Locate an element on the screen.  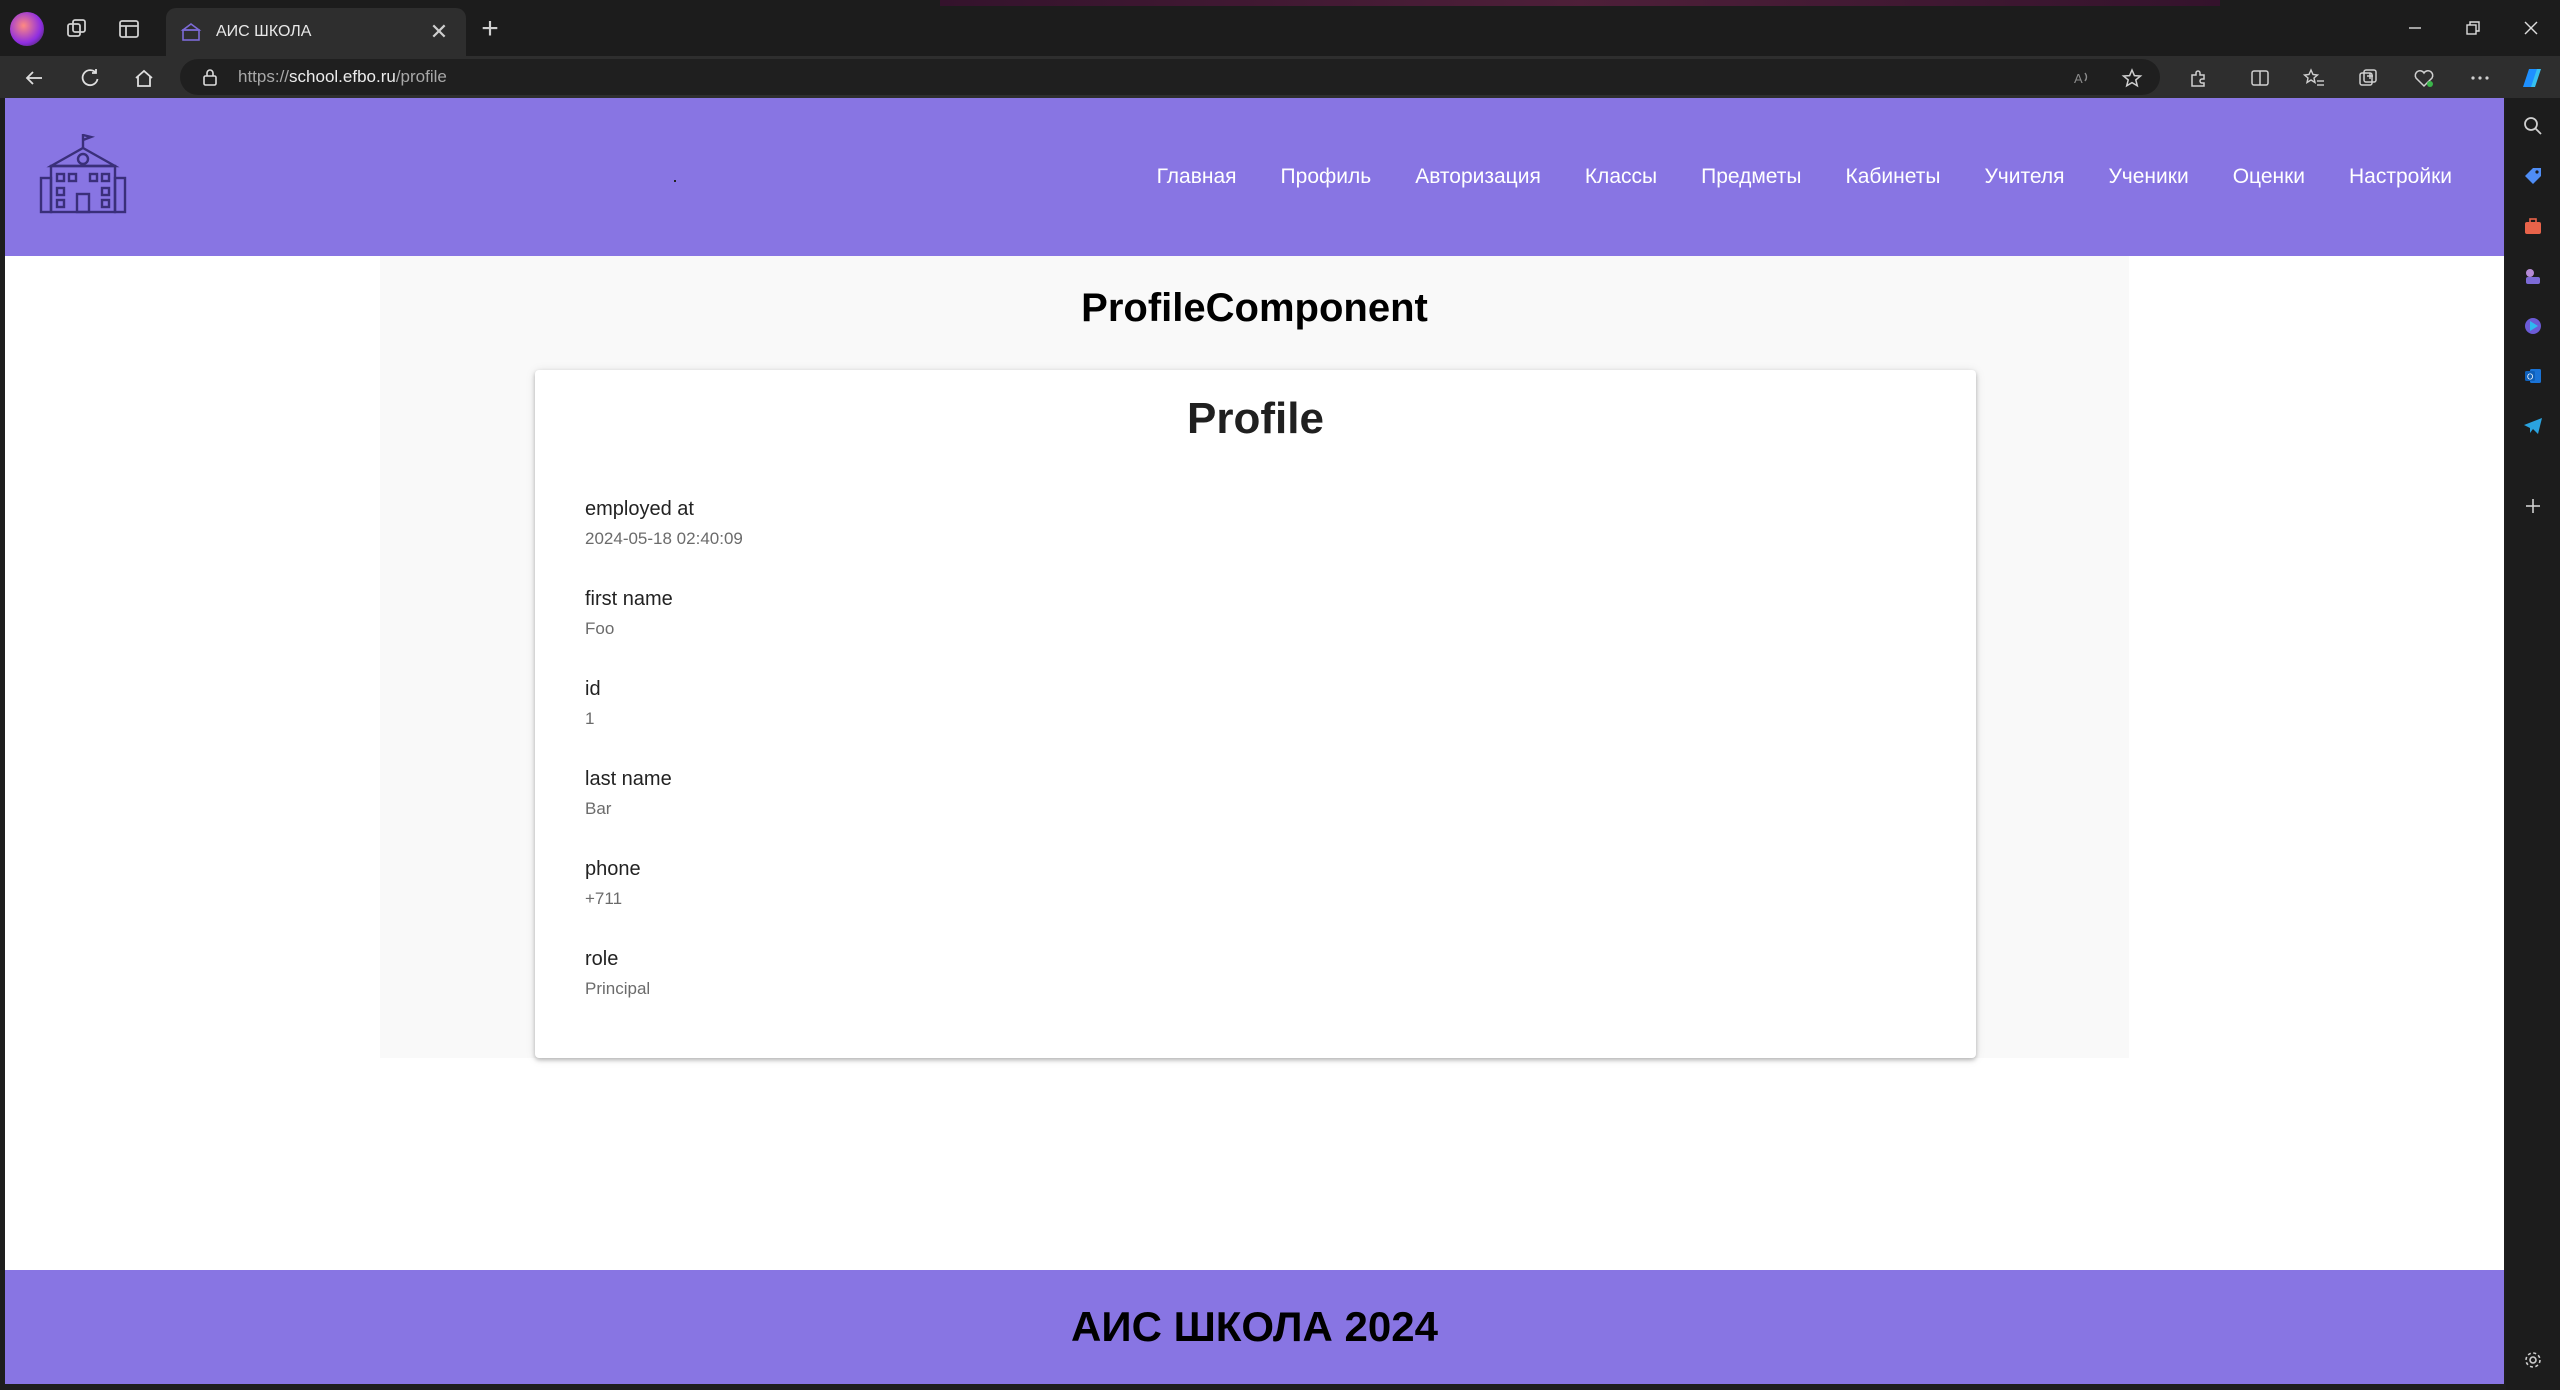
profile-field-phone: phone +711 is located at coordinates (613, 883).